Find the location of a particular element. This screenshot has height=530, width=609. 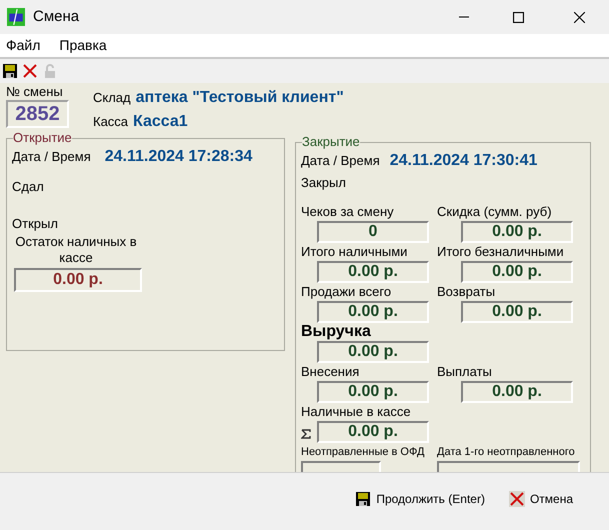

continue-button: Продолжить (Enter) is located at coordinates (420, 499).